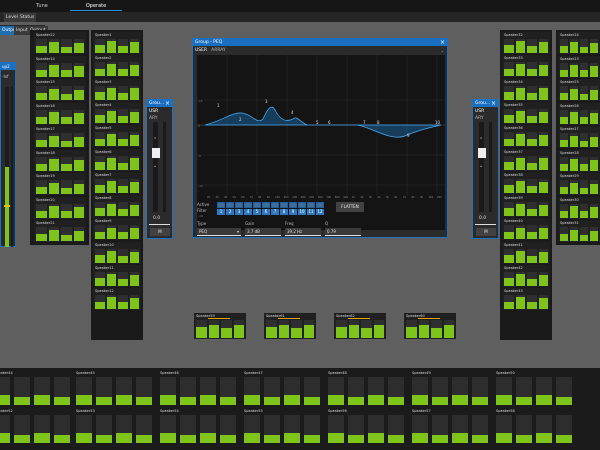  I want to click on speaker-tile: Speaker61, so click(290, 326).